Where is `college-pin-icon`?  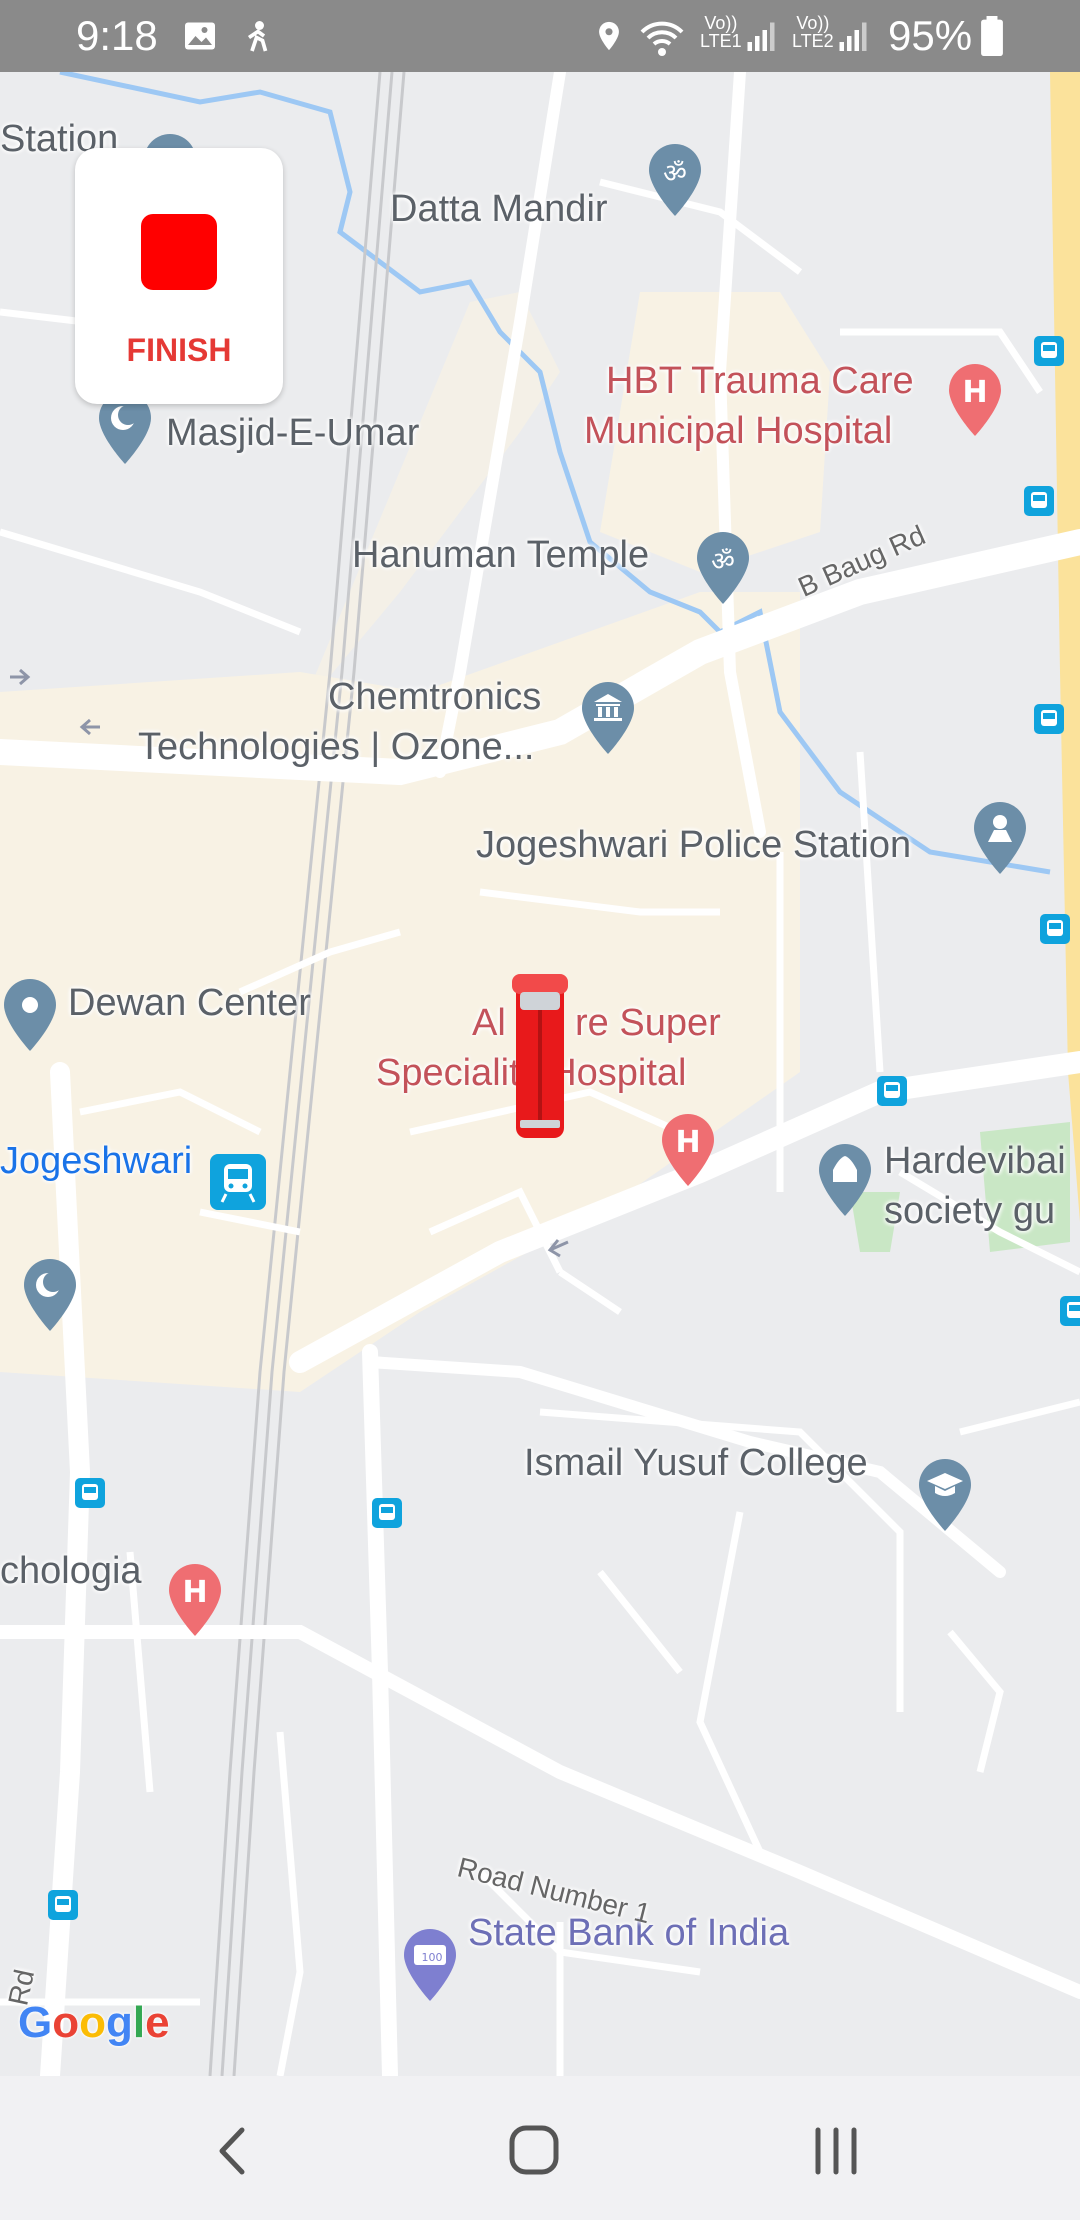
college-pin-icon is located at coordinates (945, 1496).